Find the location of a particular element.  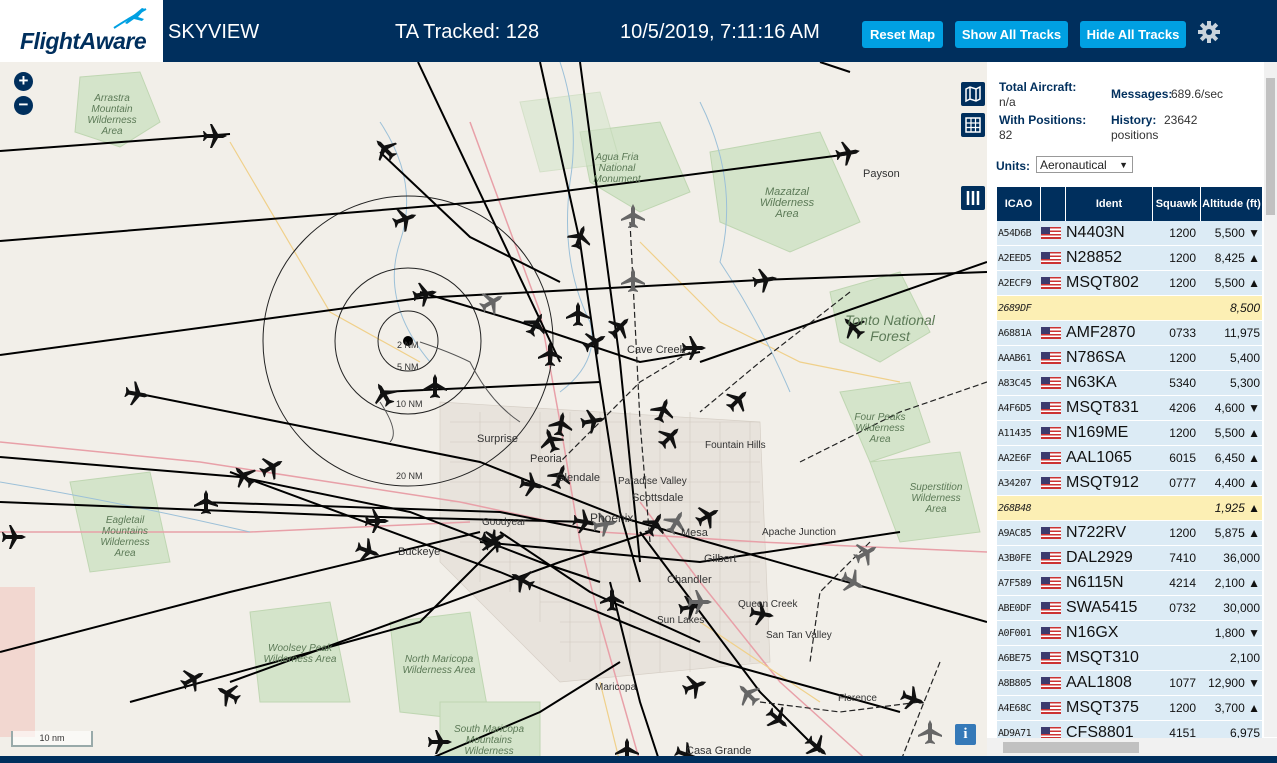

row-icao: A7F589 is located at coordinates (1015, 583).